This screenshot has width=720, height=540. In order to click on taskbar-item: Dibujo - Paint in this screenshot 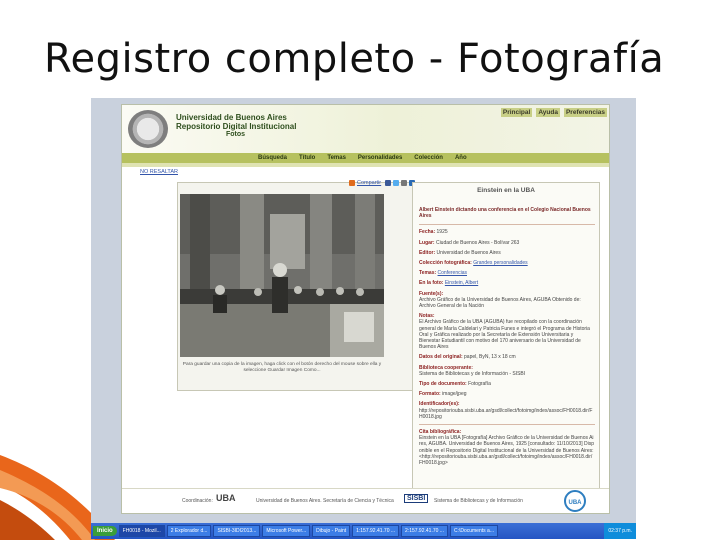, I will do `click(331, 531)`.